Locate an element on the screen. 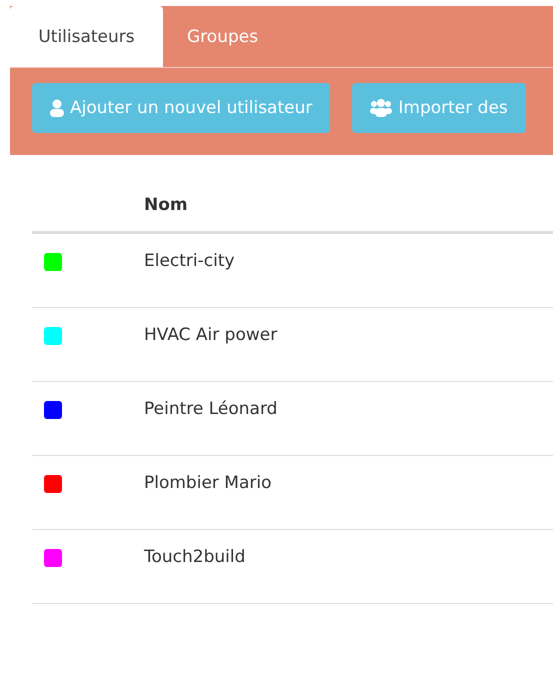  tab: Utilisateurs is located at coordinates (86, 36).